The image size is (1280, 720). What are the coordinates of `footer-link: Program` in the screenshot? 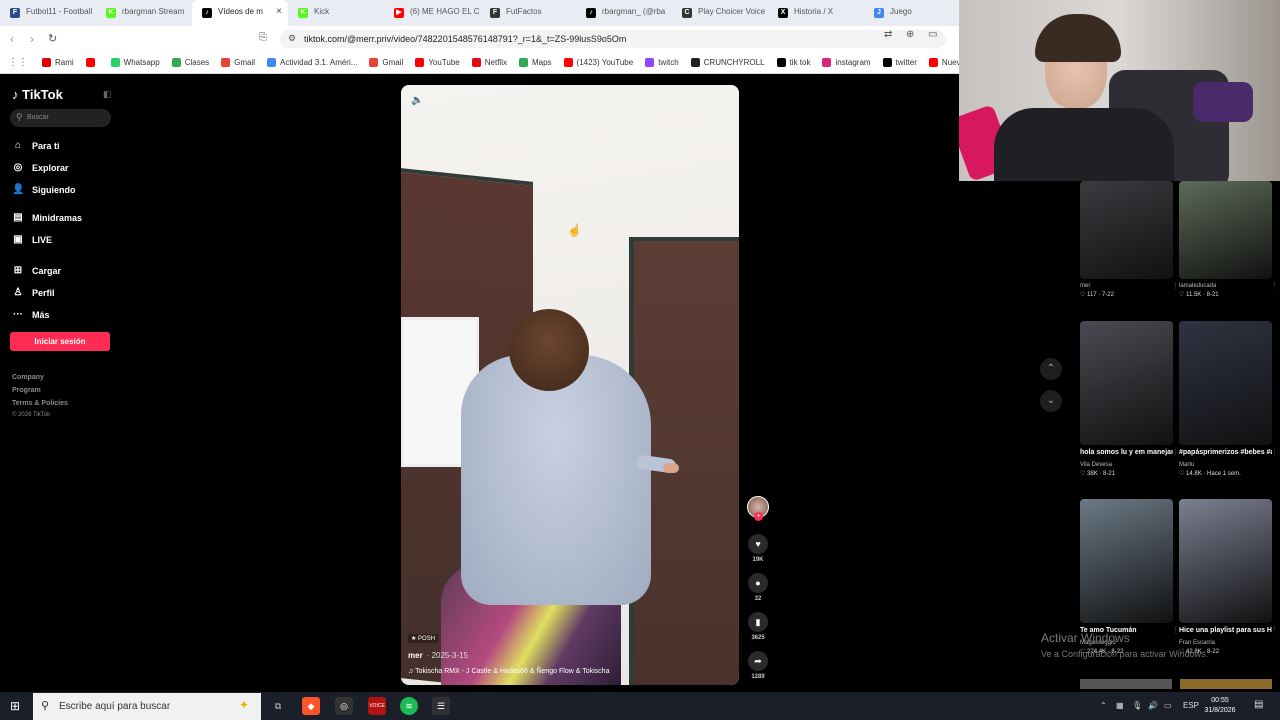 It's located at (26, 390).